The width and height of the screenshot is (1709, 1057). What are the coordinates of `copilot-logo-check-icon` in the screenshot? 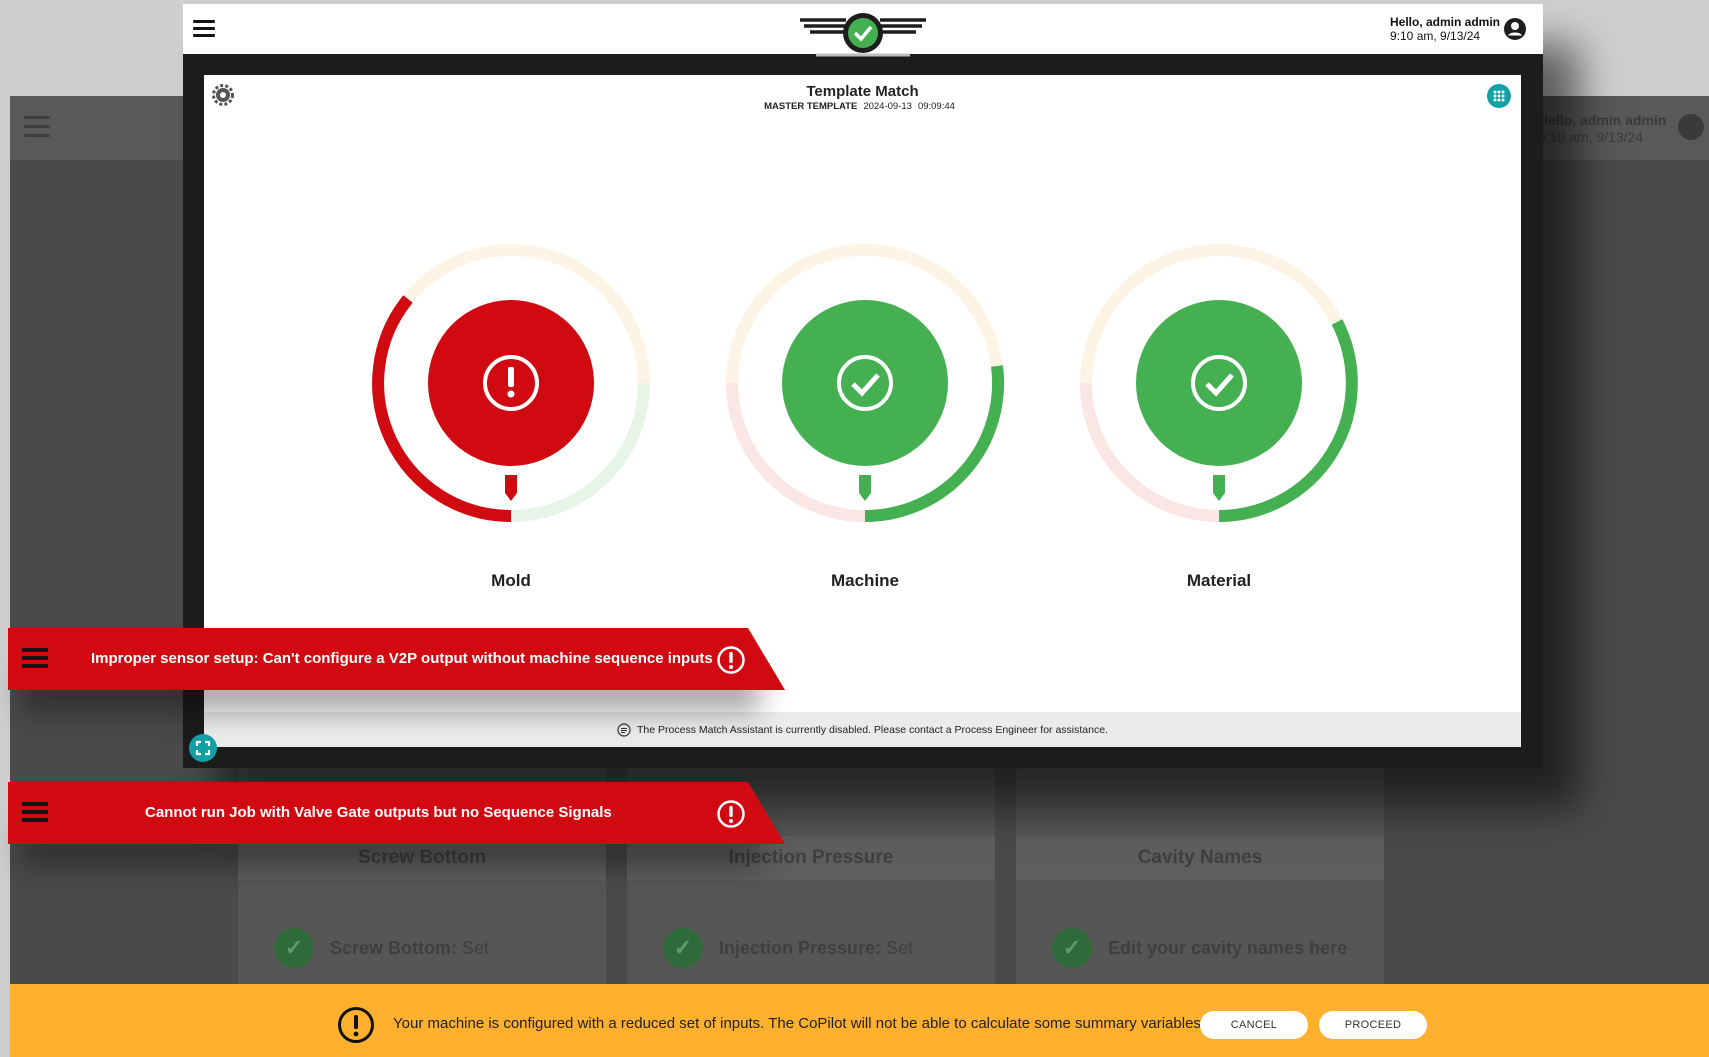 It's located at (863, 35).